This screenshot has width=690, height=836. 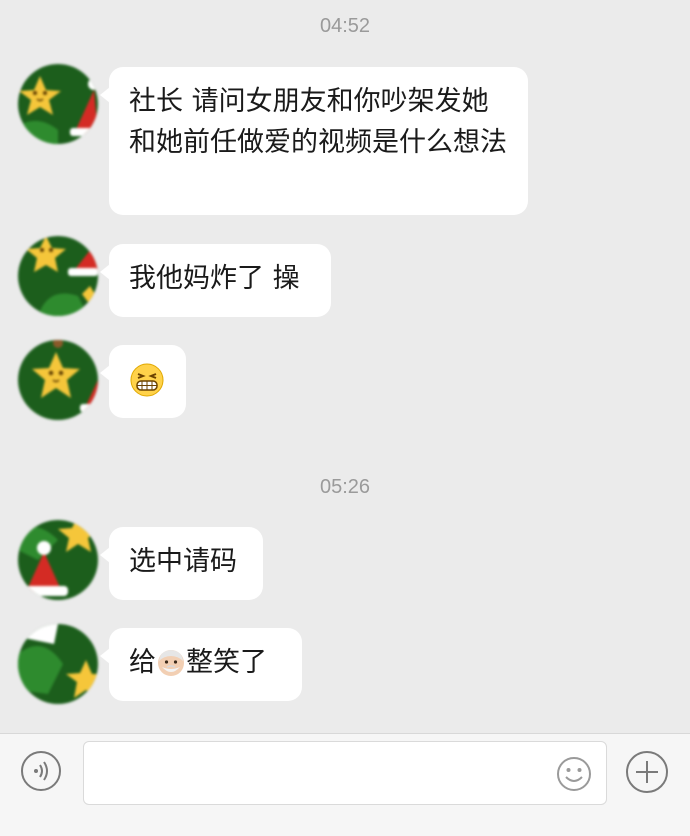 What do you see at coordinates (171, 662) in the screenshot?
I see `old-man-emoji-icon` at bounding box center [171, 662].